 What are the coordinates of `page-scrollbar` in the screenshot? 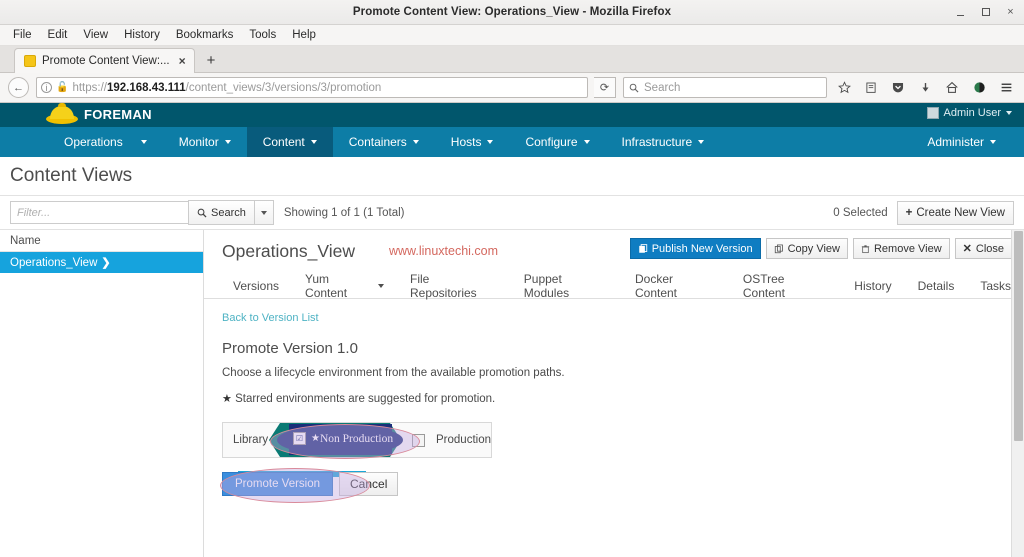 It's located at (1017, 393).